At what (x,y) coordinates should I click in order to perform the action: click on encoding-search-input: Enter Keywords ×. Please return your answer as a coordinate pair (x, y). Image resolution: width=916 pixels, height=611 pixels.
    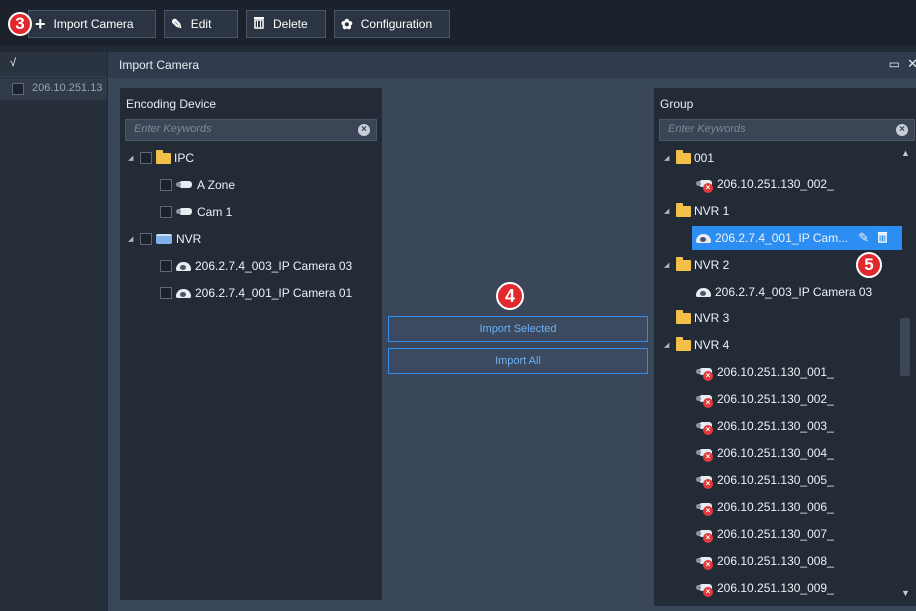
    Looking at the image, I should click on (251, 130).